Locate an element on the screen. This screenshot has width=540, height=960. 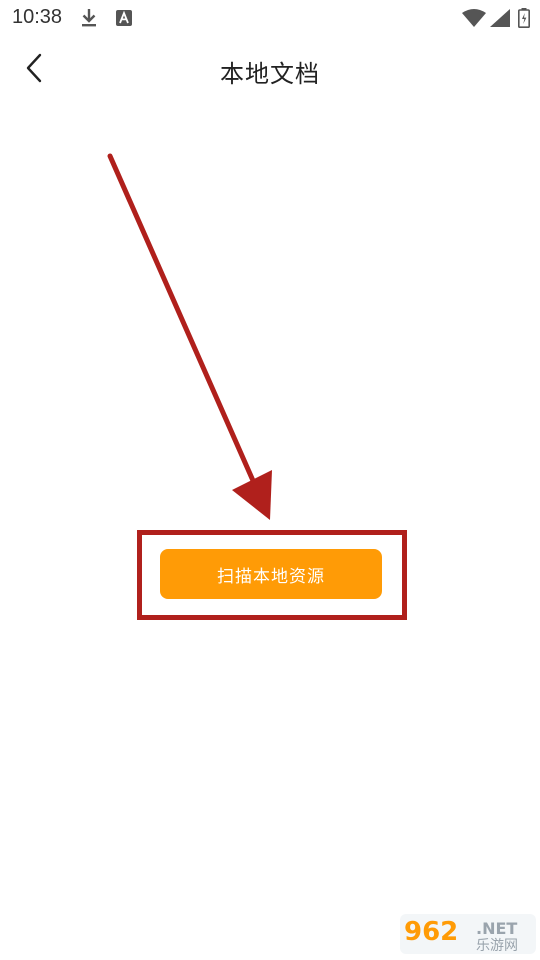
download-icon is located at coordinates (89, 20).